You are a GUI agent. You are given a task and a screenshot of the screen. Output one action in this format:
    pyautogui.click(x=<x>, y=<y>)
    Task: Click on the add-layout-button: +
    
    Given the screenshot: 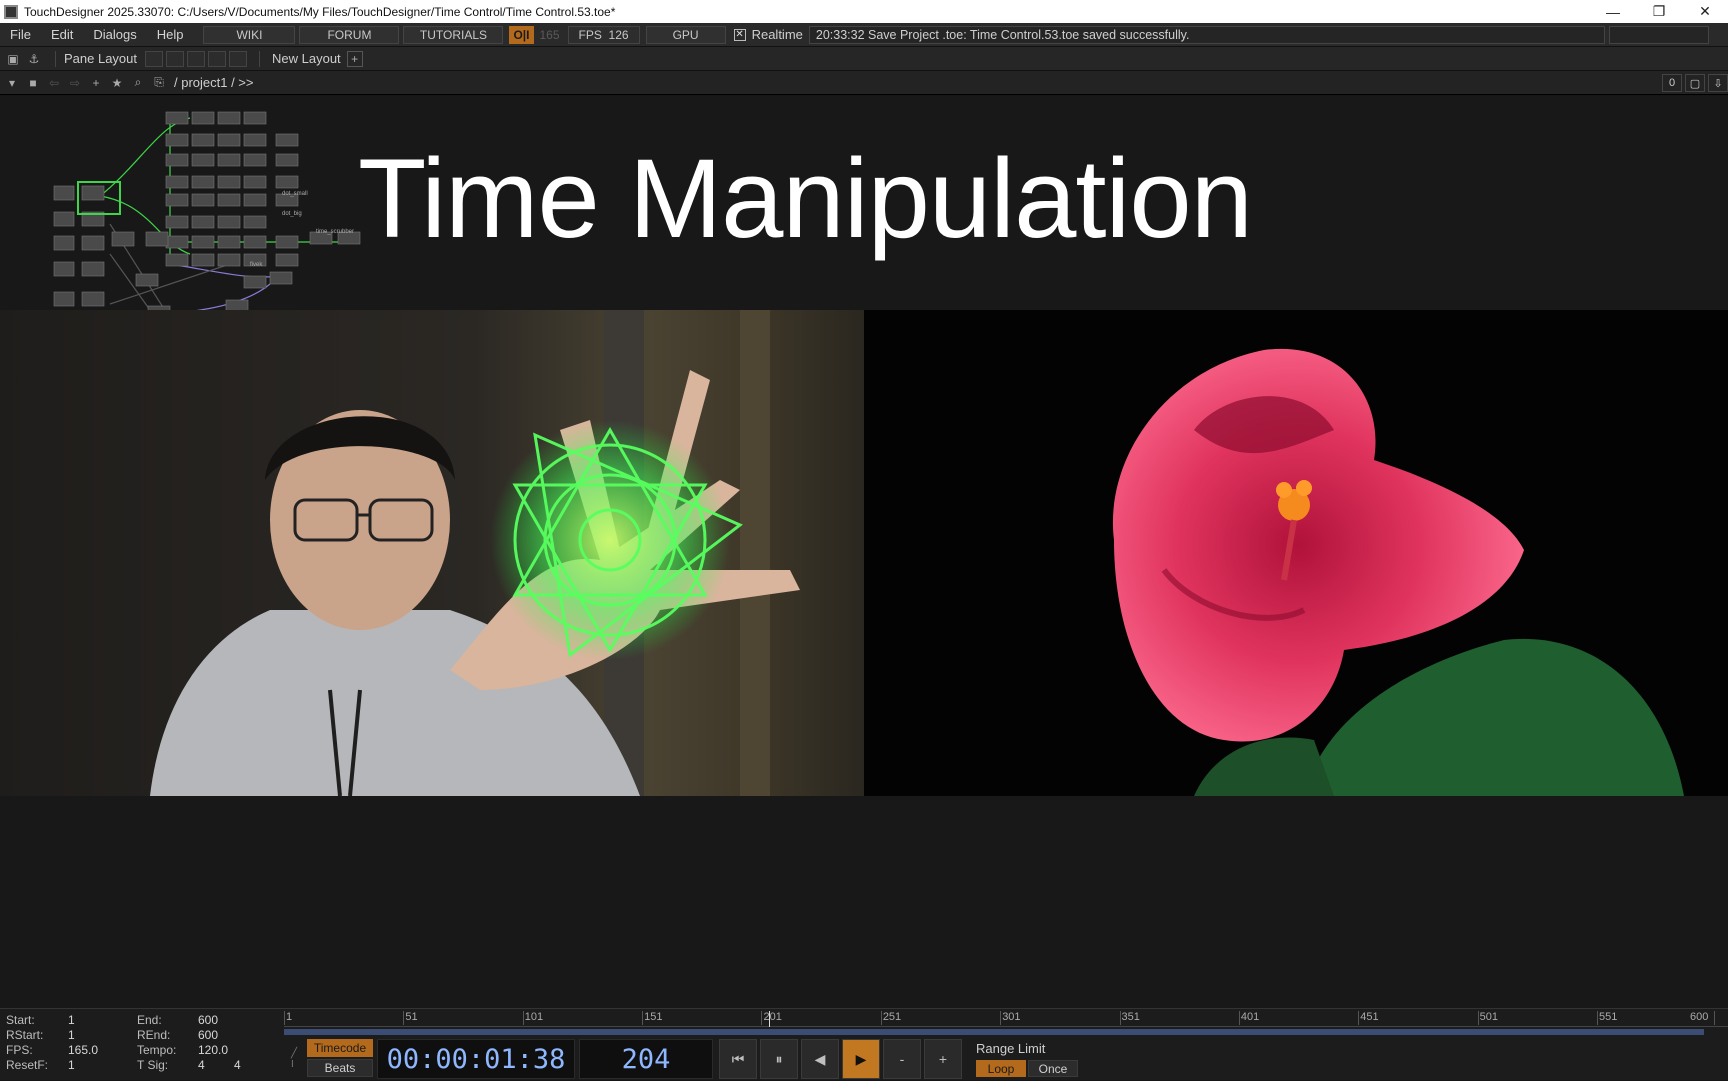 What is the action you would take?
    pyautogui.click(x=354, y=58)
    